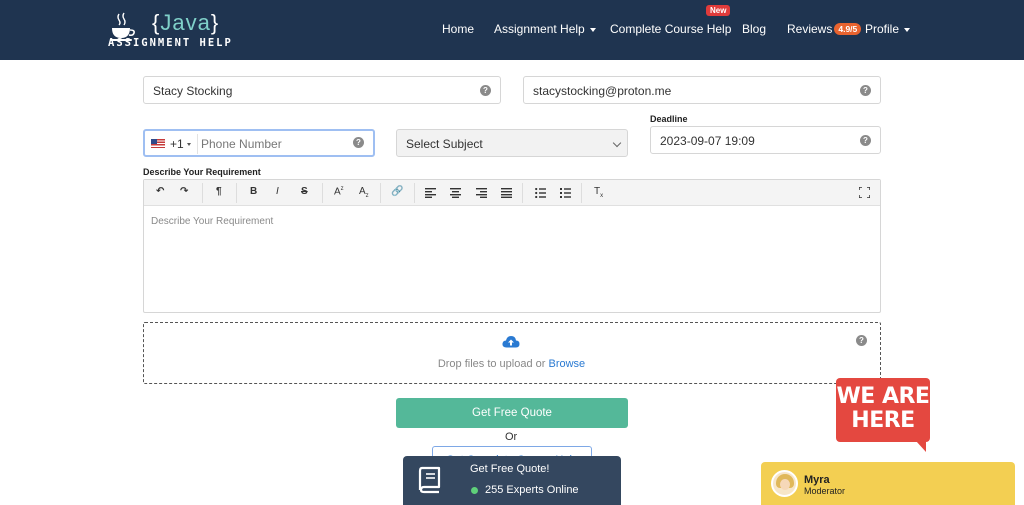  I want to click on requirement-label: Describe Your Requirement, so click(202, 172).